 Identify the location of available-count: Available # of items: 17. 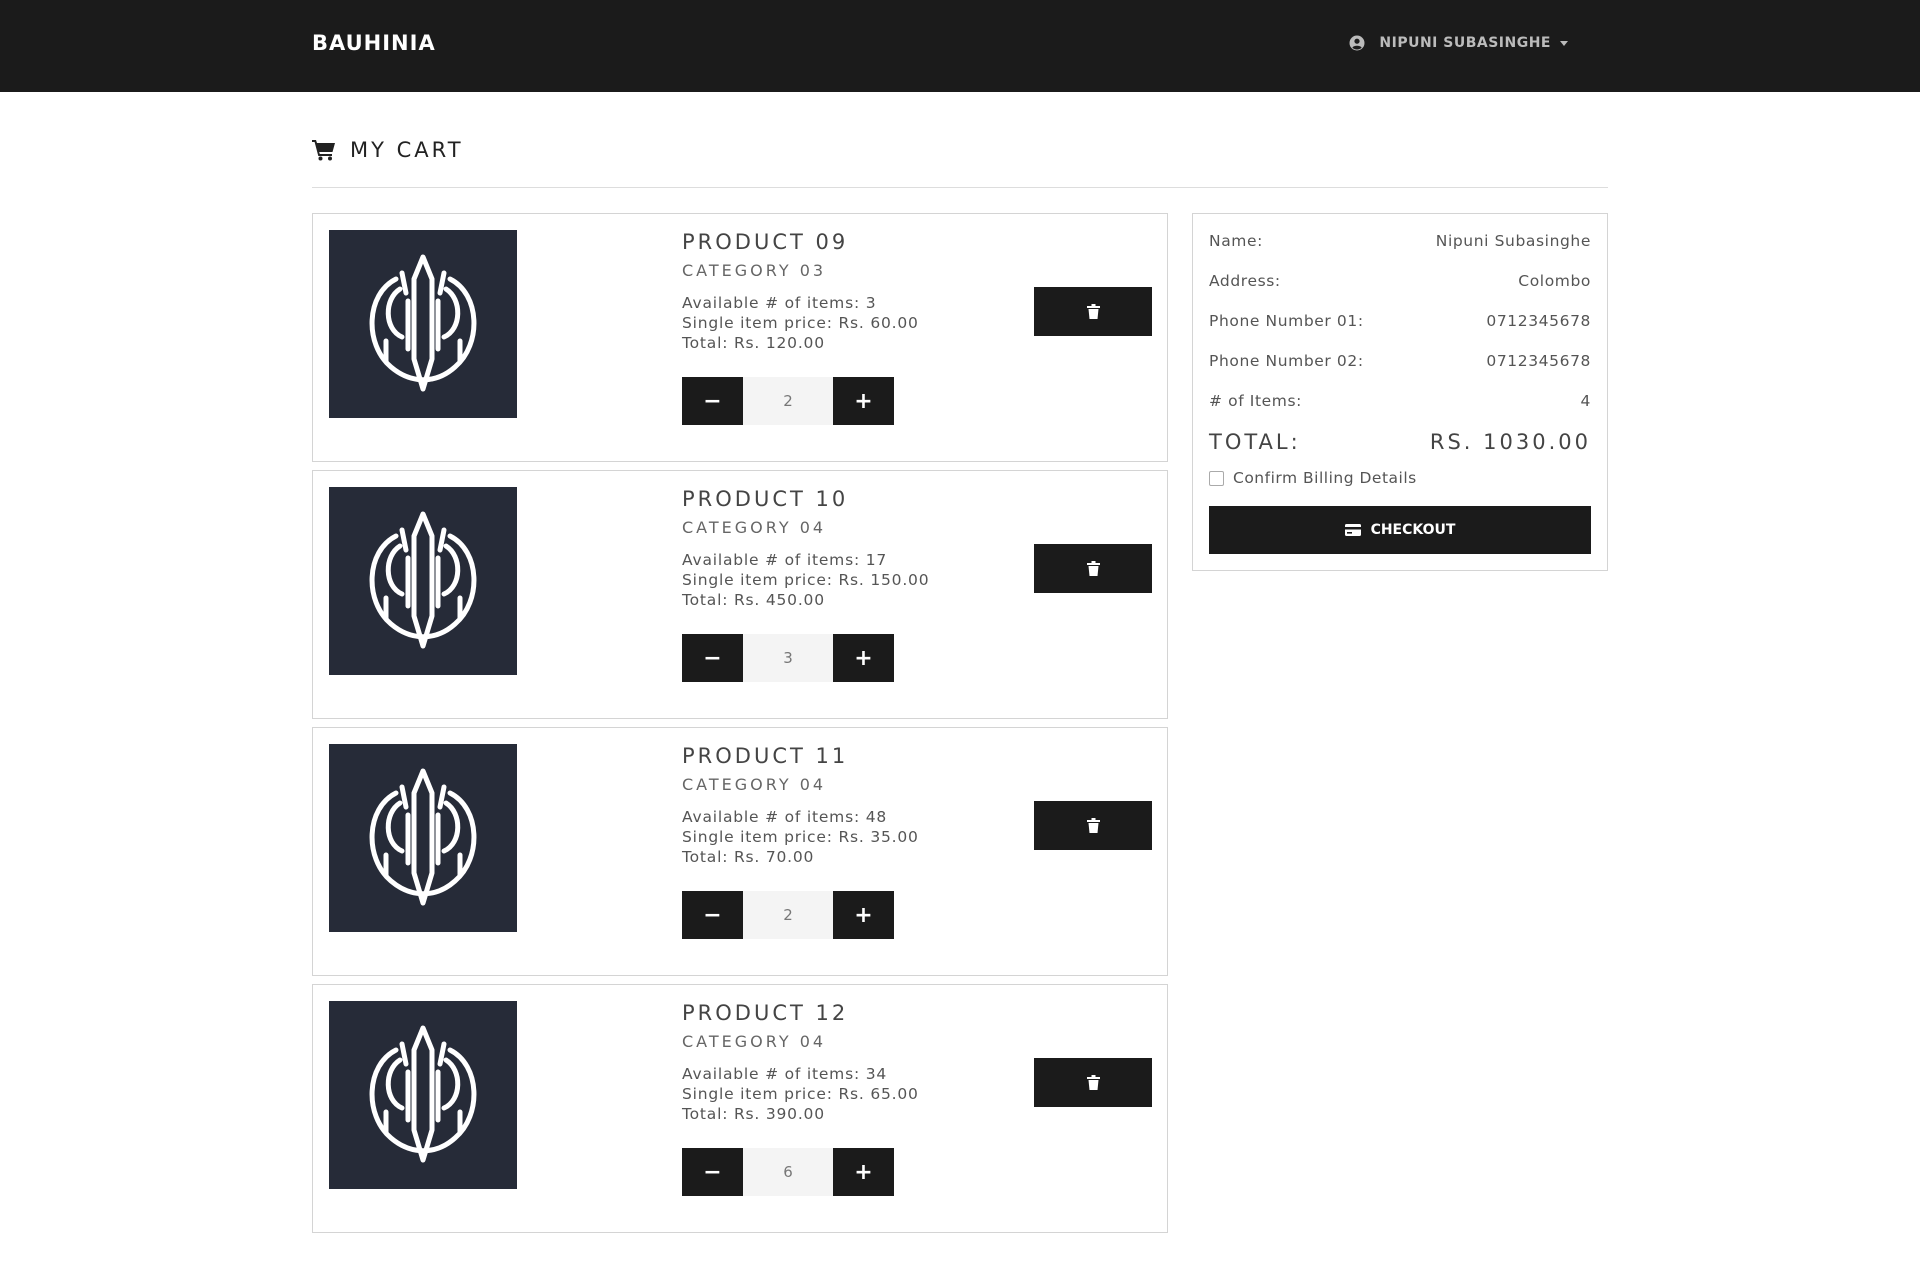
(785, 560).